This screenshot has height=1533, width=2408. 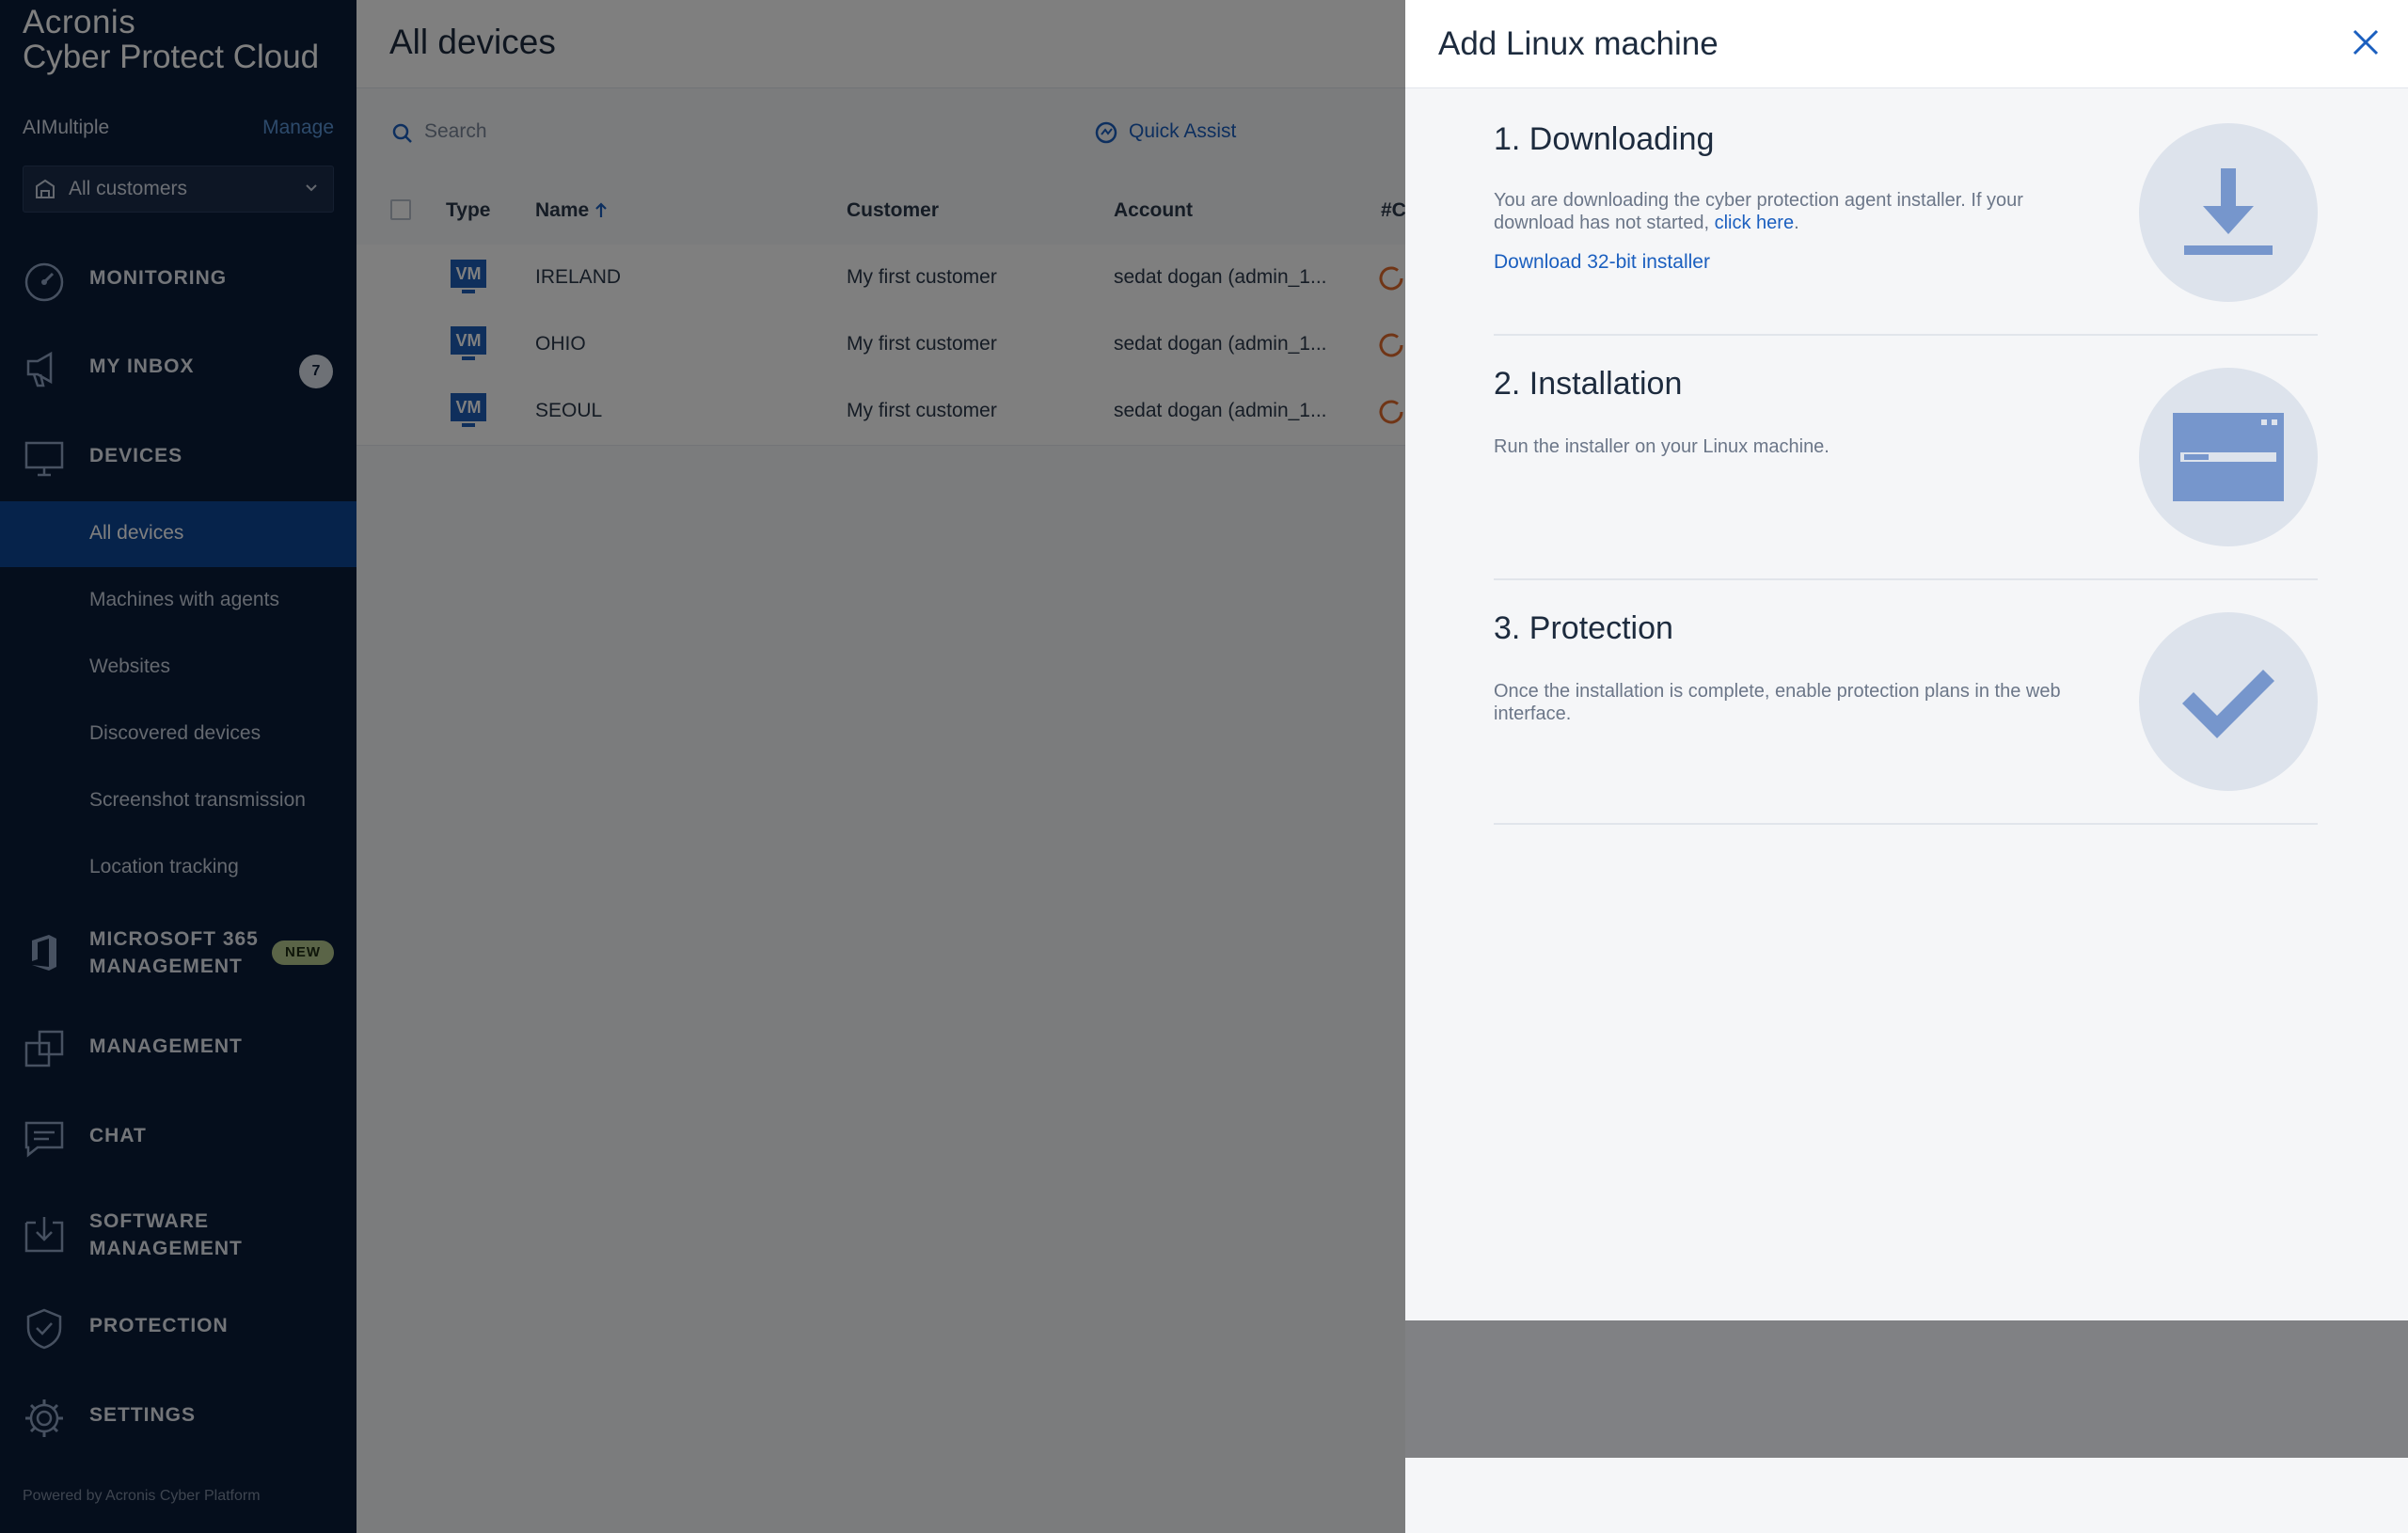 What do you see at coordinates (1797, 223) in the screenshot?
I see `step-desc-end: .` at bounding box center [1797, 223].